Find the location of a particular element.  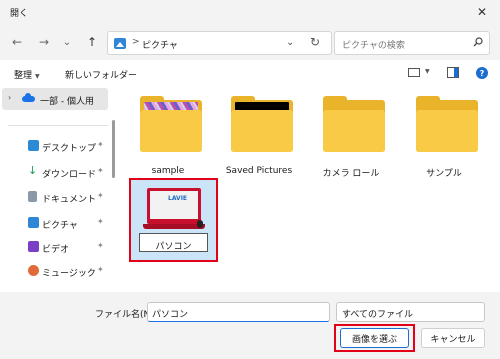

desktop-icon is located at coordinates (33, 145).